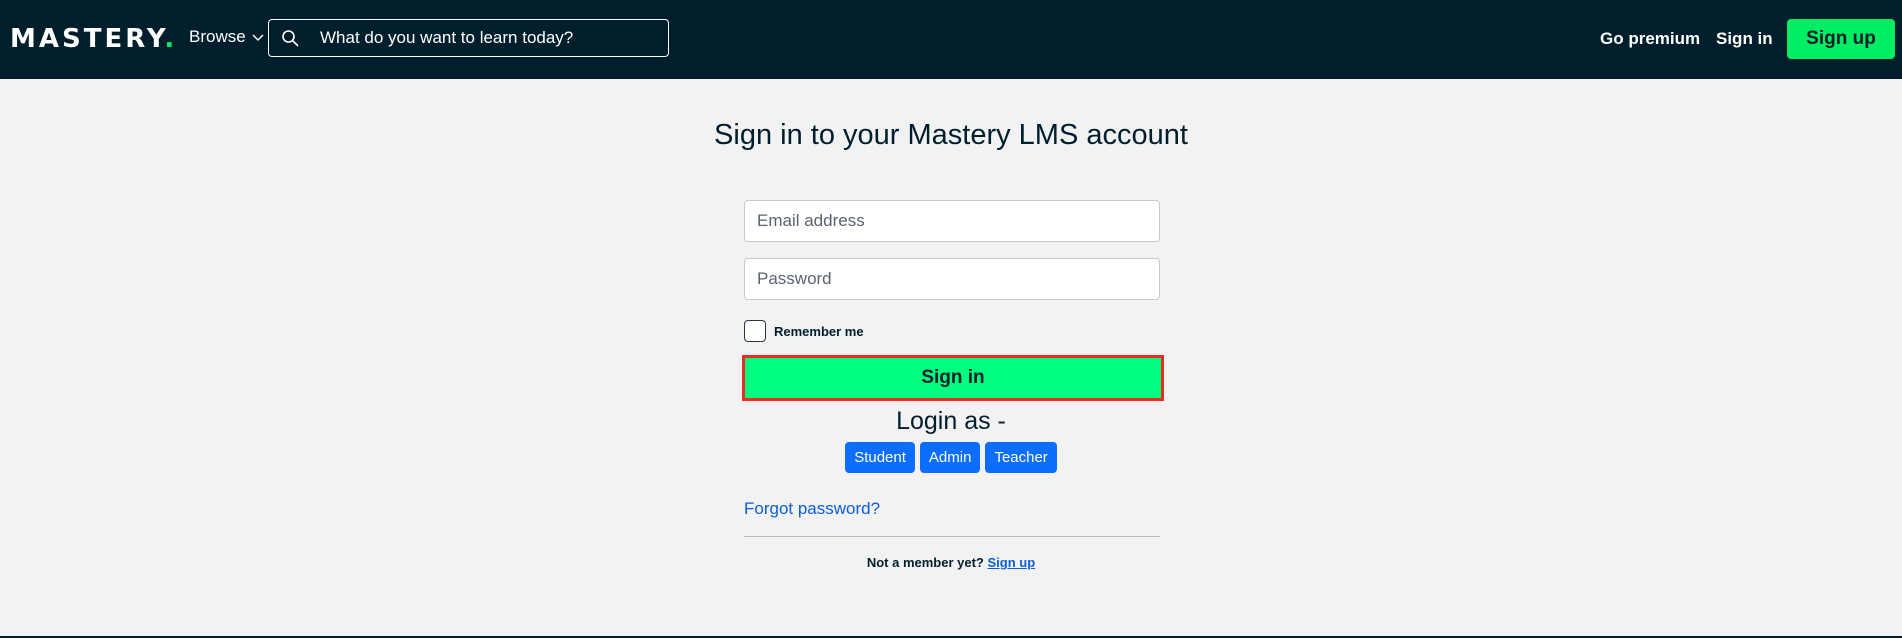  I want to click on search-input, so click(490, 38).